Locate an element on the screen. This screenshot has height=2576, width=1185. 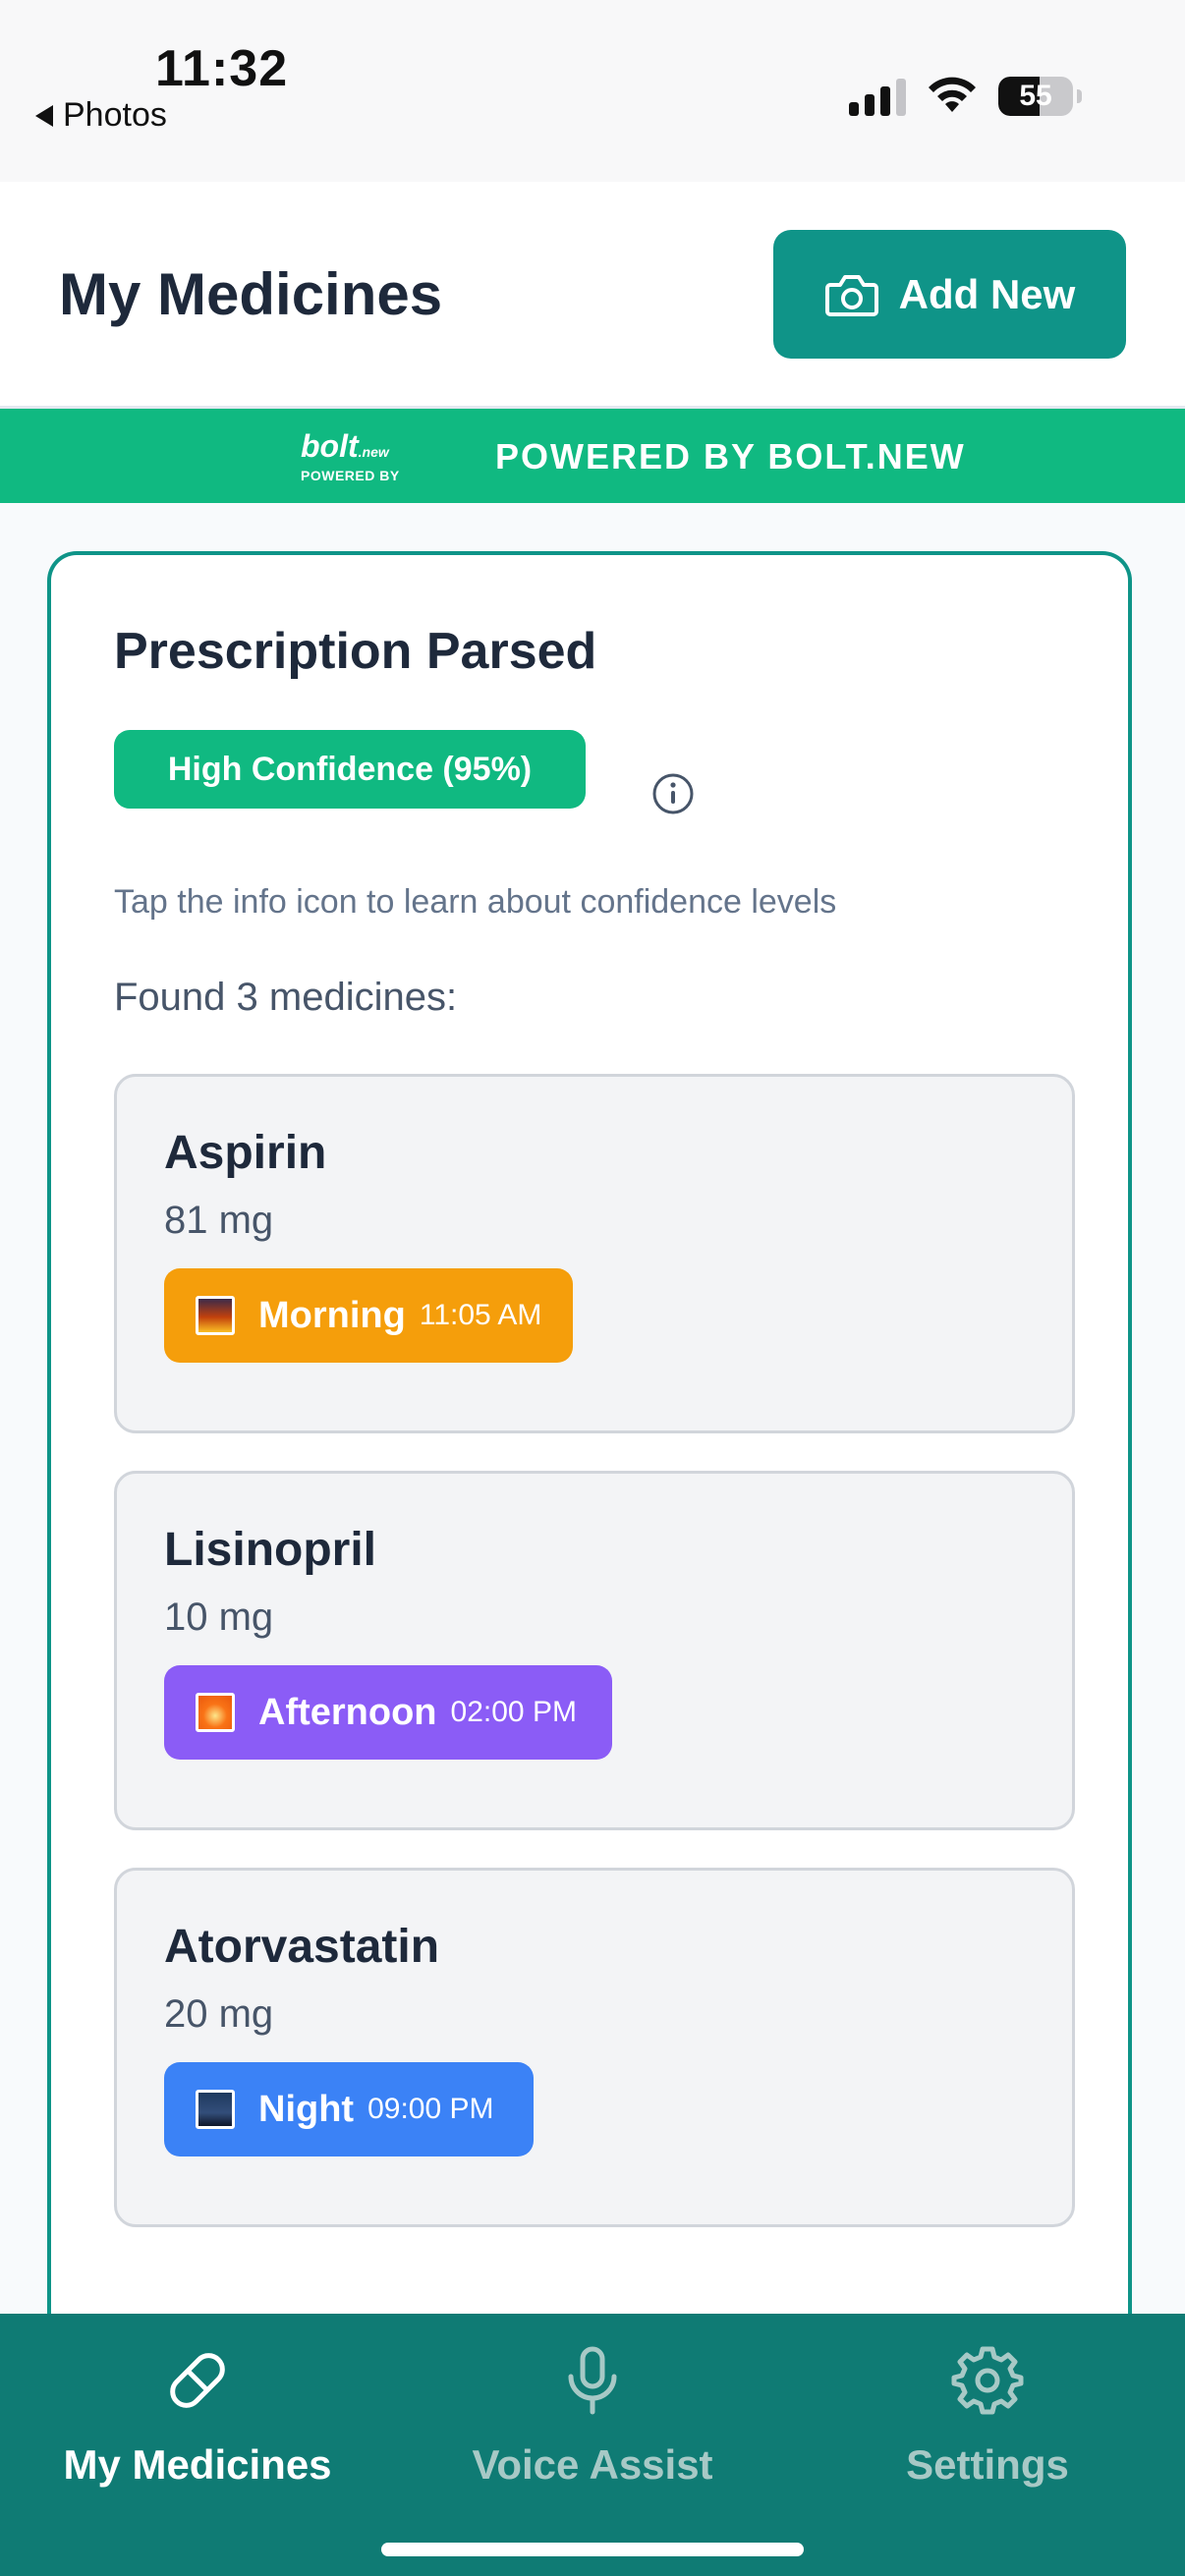
wifi-icon is located at coordinates (953, 94).